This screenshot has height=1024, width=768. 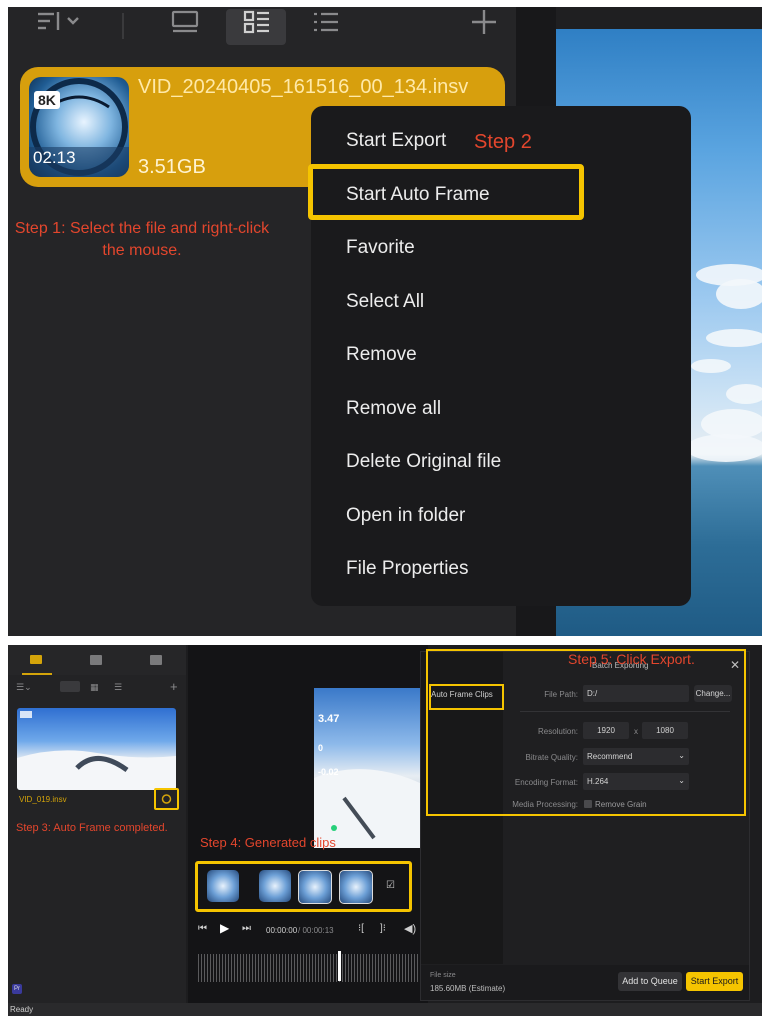 What do you see at coordinates (54, 157) in the screenshot?
I see `file-duration: 02:13` at bounding box center [54, 157].